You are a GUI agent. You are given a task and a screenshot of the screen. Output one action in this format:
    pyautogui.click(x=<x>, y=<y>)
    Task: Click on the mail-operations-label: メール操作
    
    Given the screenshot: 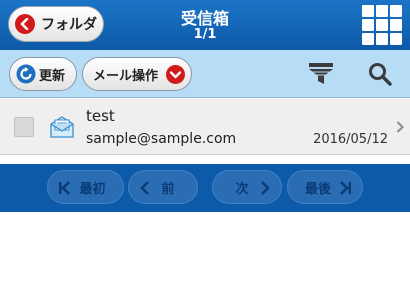 What is the action you would take?
    pyautogui.click(x=126, y=76)
    